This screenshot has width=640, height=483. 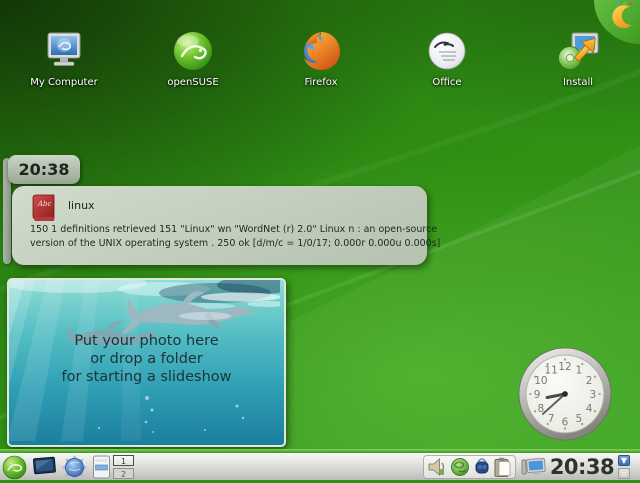 What do you see at coordinates (14, 467) in the screenshot?
I see `kickoff-menu-button` at bounding box center [14, 467].